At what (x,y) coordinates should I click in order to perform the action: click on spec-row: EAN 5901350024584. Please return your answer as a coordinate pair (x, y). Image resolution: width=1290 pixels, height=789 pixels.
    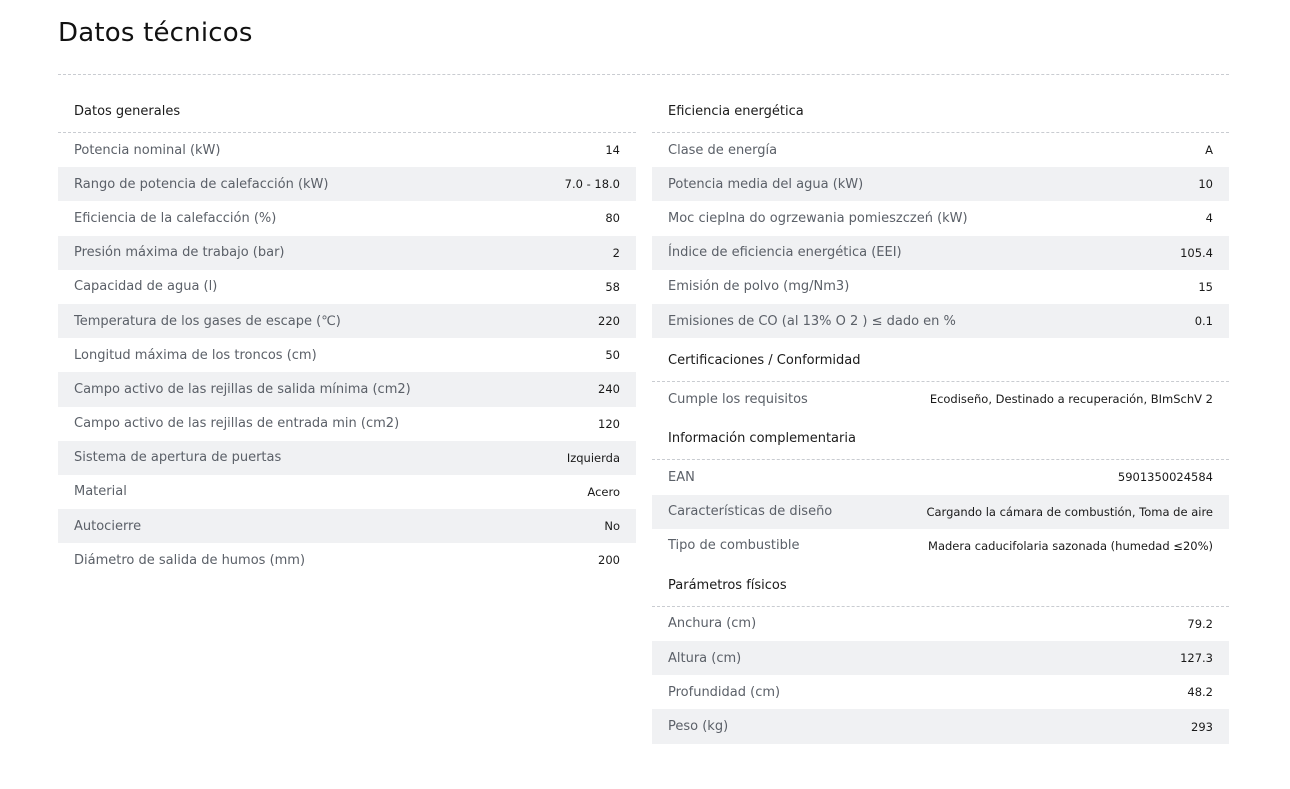
    Looking at the image, I should click on (940, 477).